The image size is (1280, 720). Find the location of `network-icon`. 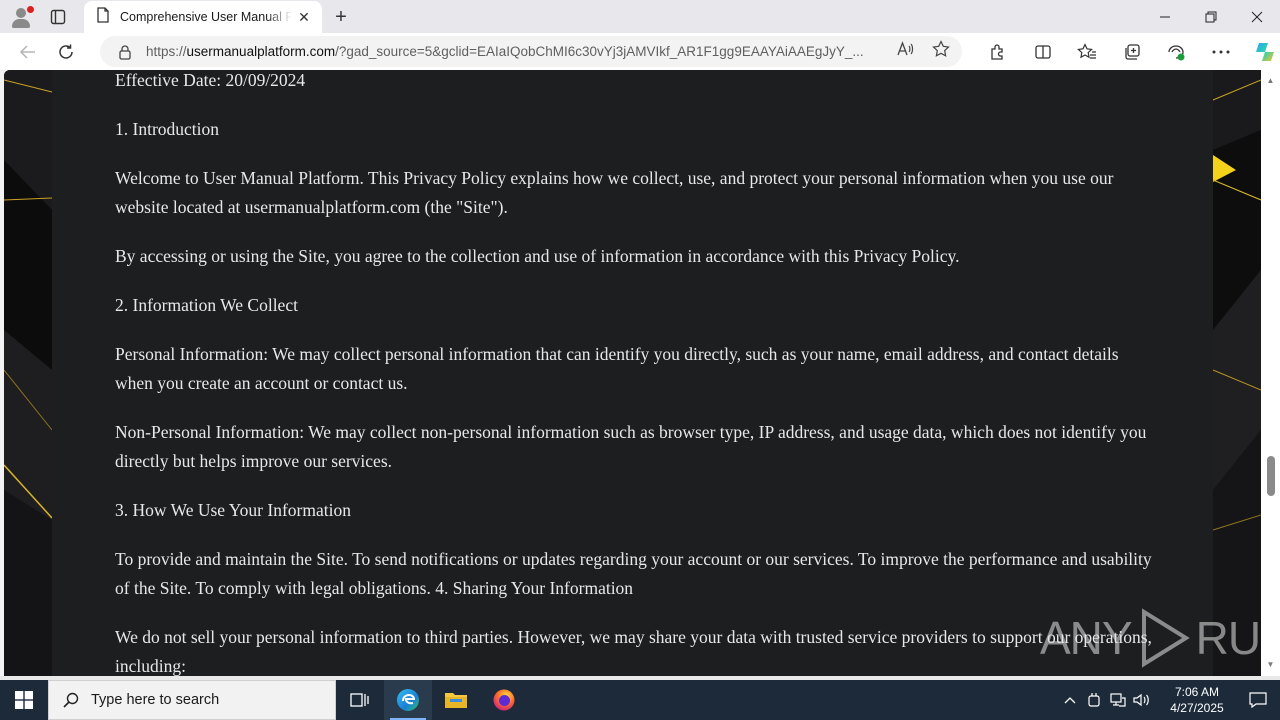

network-icon is located at coordinates (1118, 700).